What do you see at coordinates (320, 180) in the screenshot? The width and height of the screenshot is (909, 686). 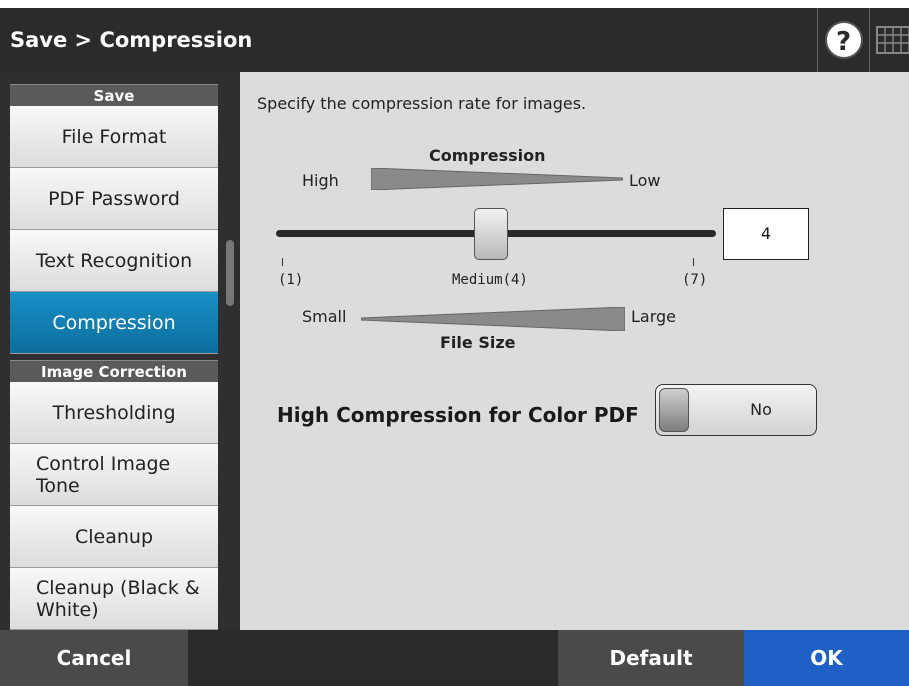 I see `high-label: High` at bounding box center [320, 180].